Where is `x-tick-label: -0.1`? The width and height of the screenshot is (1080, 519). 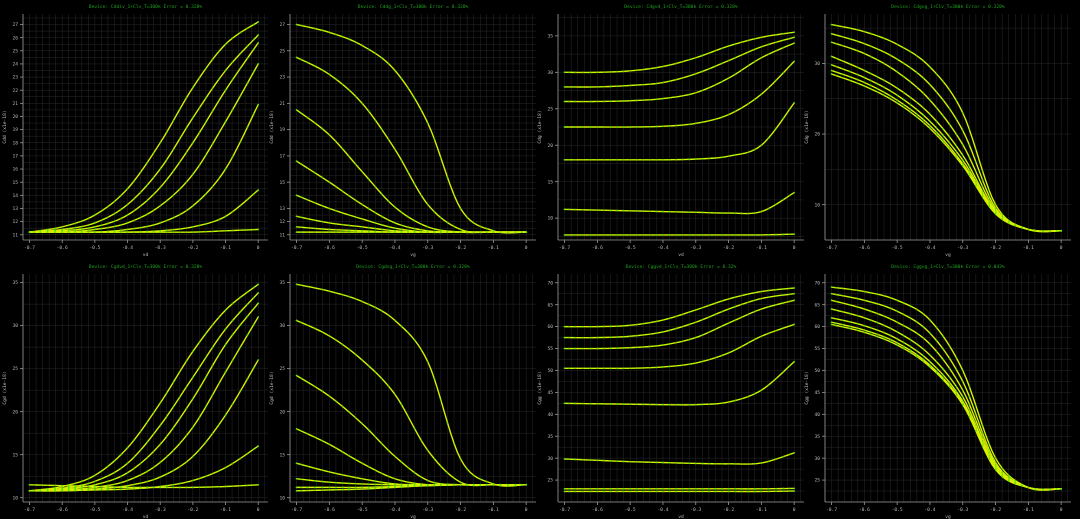
x-tick-label: -0.1 is located at coordinates (493, 248).